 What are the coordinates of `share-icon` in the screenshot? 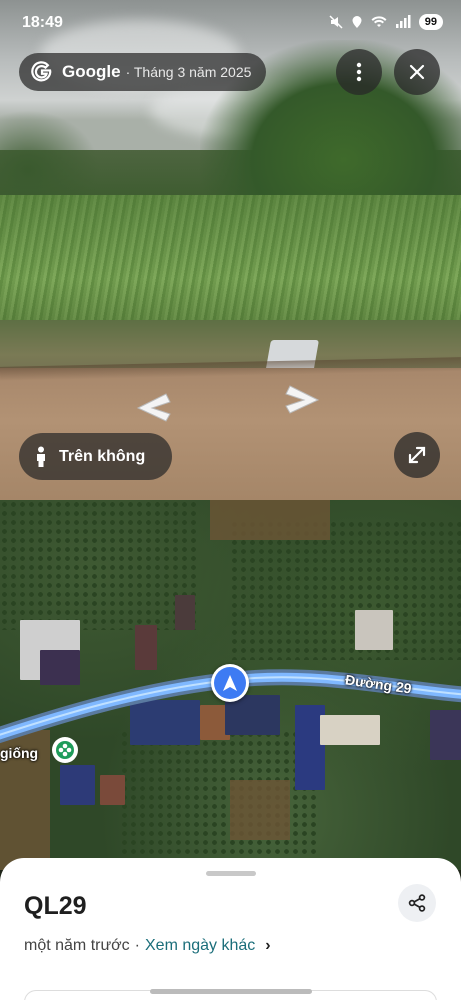 It's located at (417, 903).